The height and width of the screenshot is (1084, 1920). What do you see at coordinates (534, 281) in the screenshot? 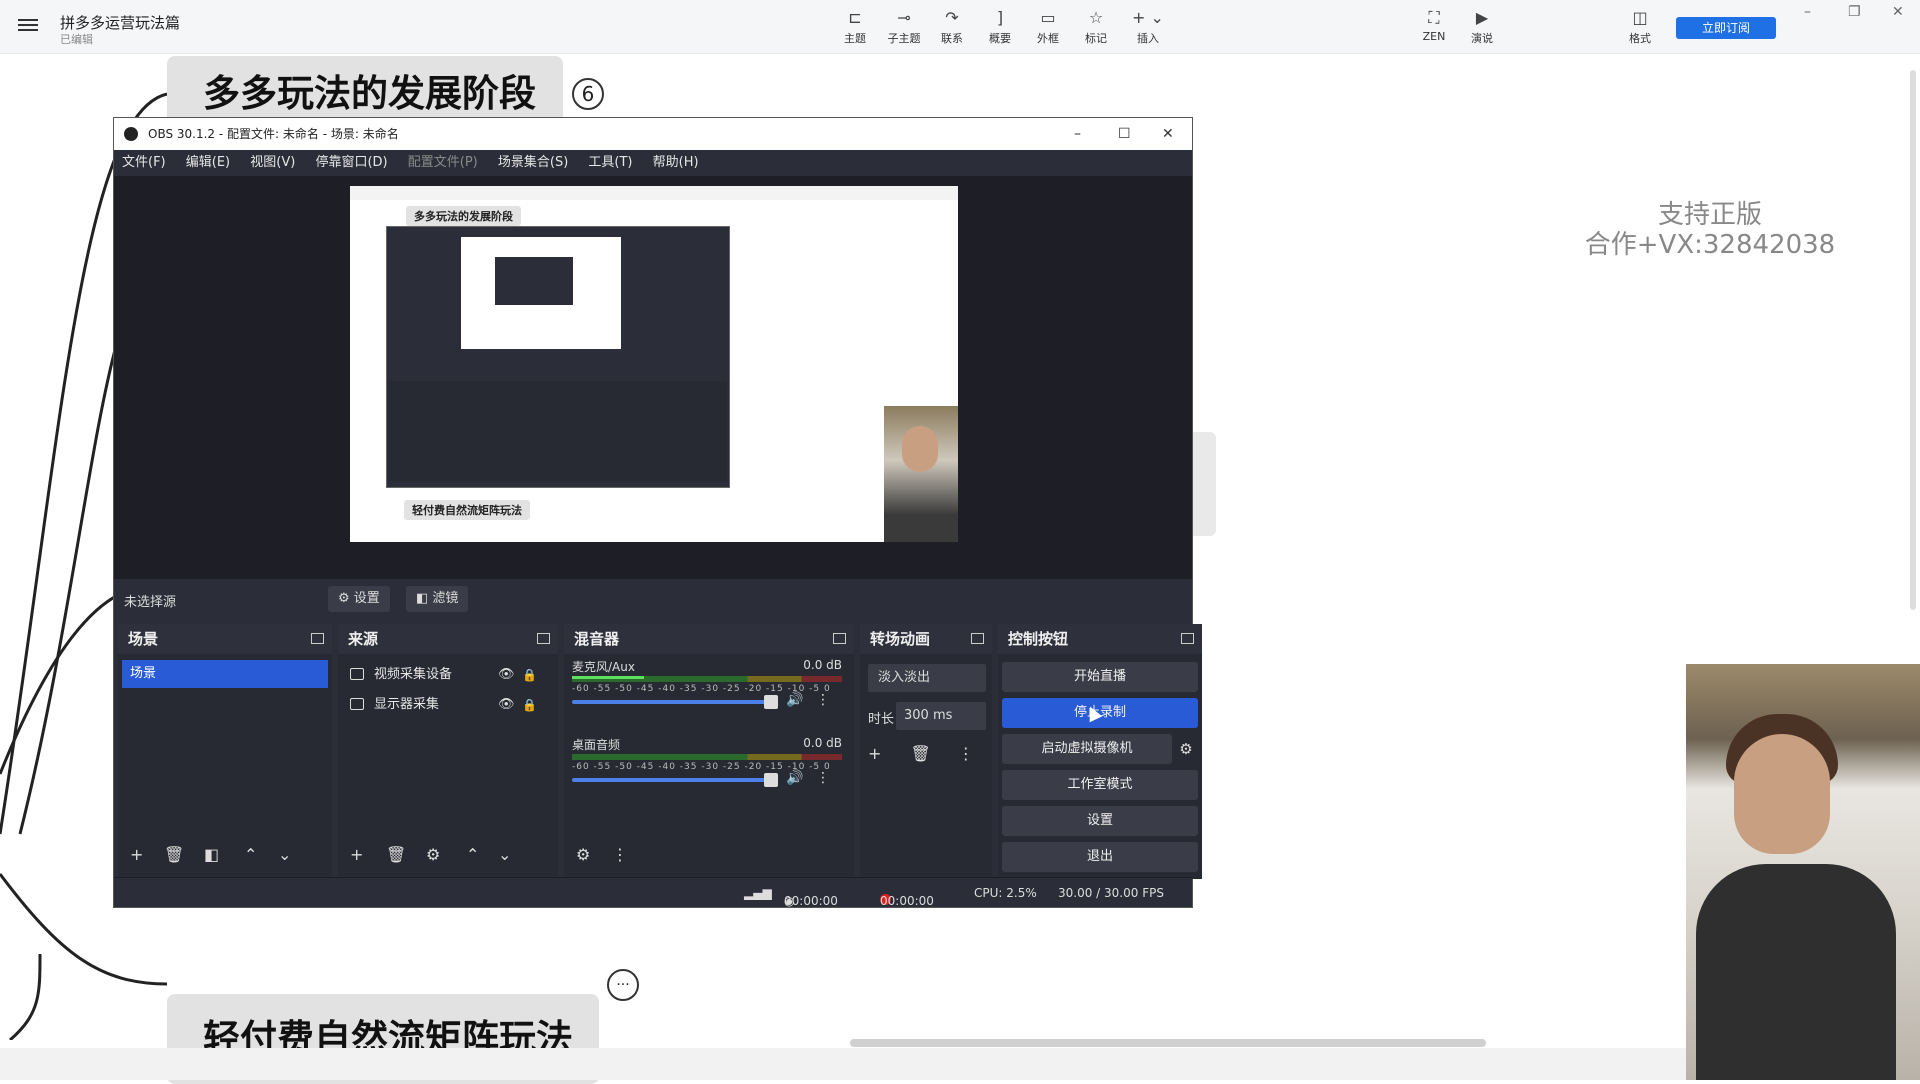
I see `preview-nested-inner` at bounding box center [534, 281].